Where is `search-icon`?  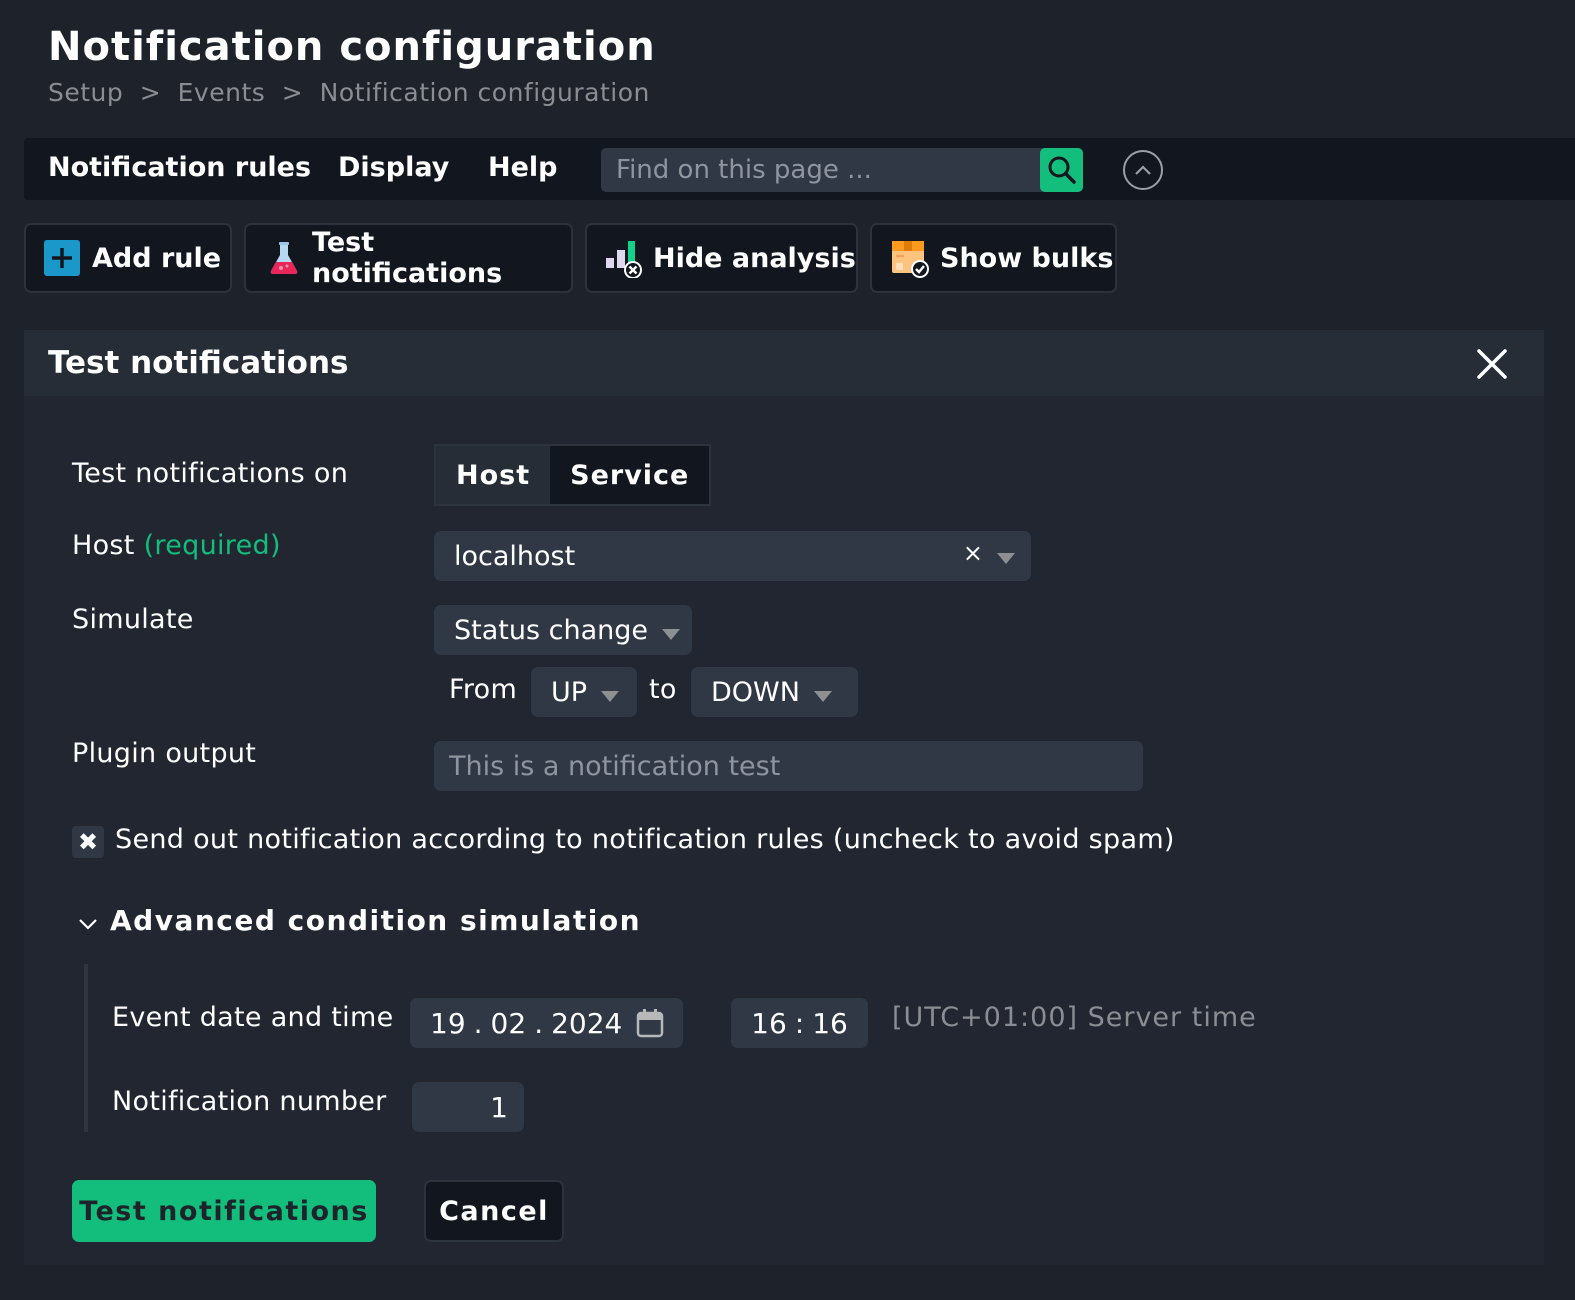
search-icon is located at coordinates (1062, 170).